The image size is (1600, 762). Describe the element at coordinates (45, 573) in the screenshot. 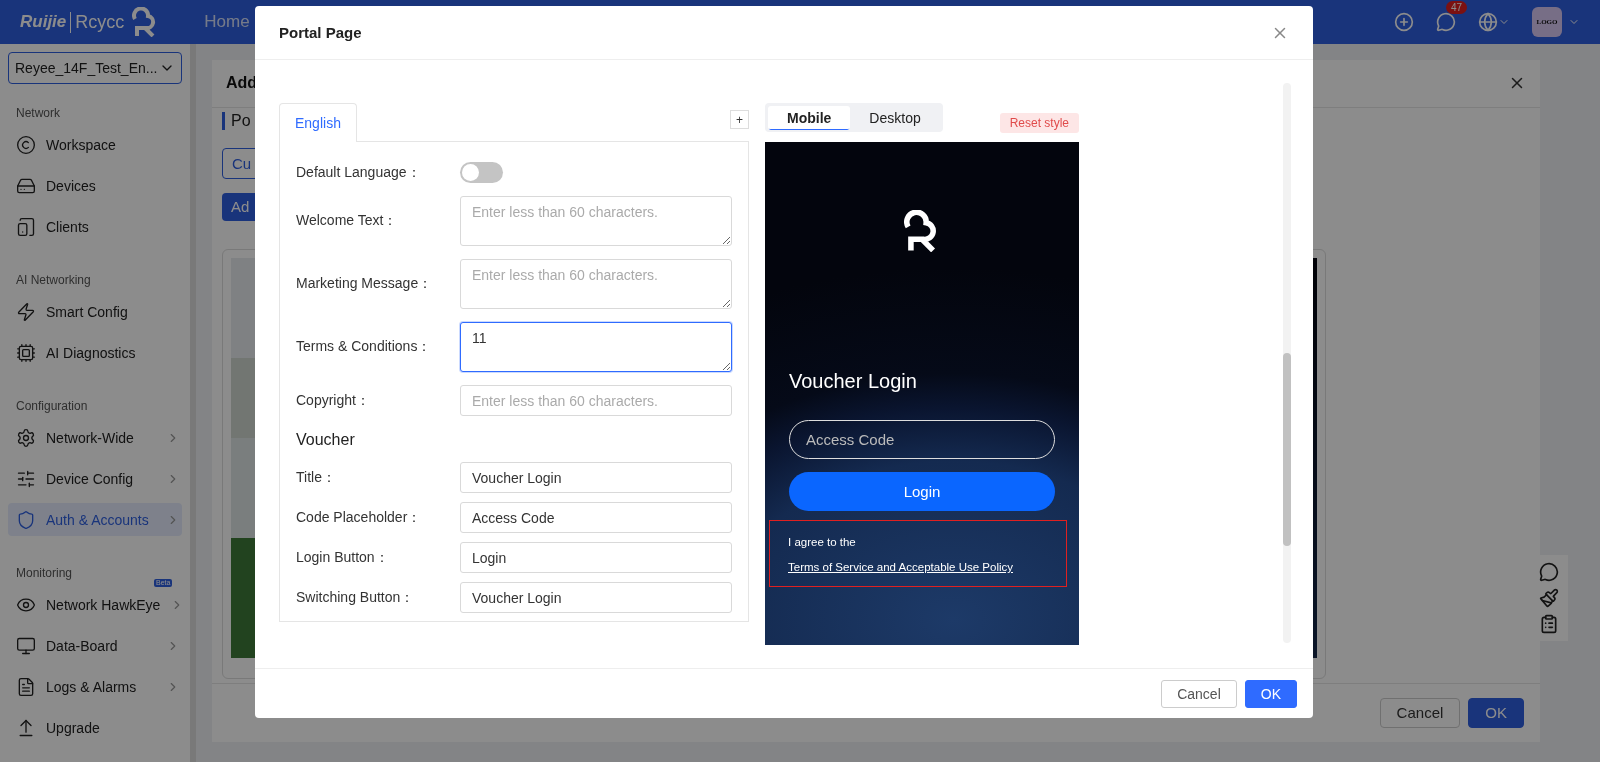

I see `group-title: Monitoring` at that location.